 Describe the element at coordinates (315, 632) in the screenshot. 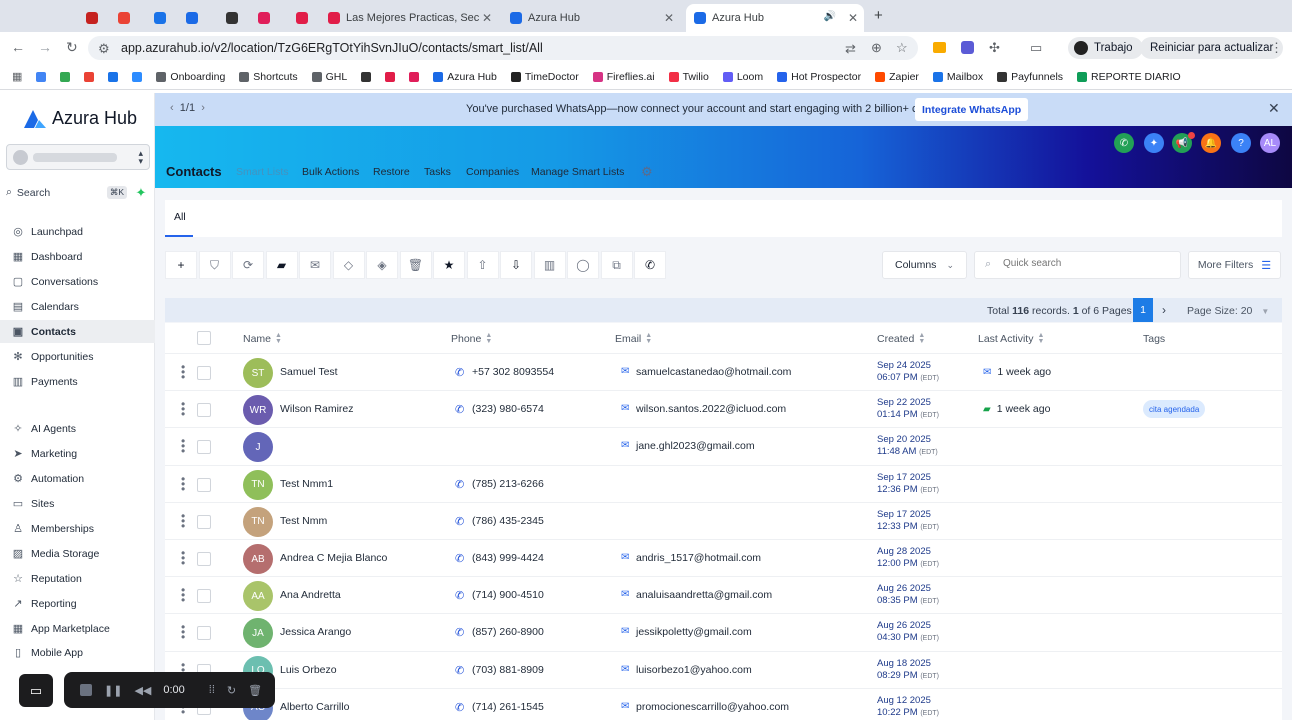

I see `contact-name: Jessica Arango` at that location.